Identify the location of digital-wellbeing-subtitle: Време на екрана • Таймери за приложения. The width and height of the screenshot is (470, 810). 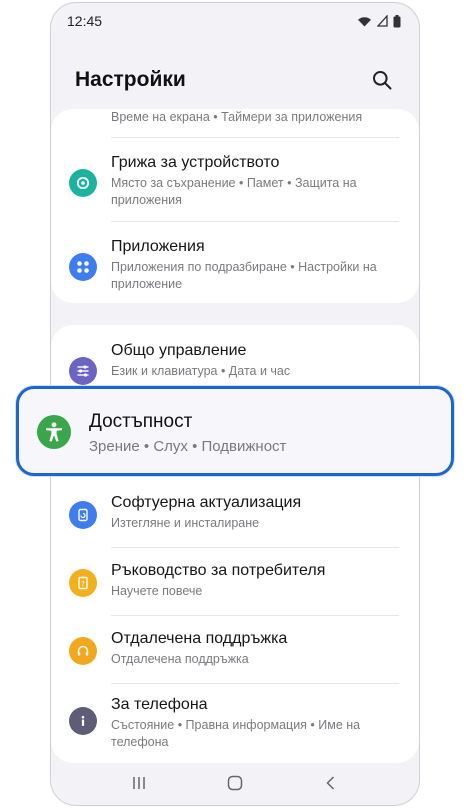
(237, 117).